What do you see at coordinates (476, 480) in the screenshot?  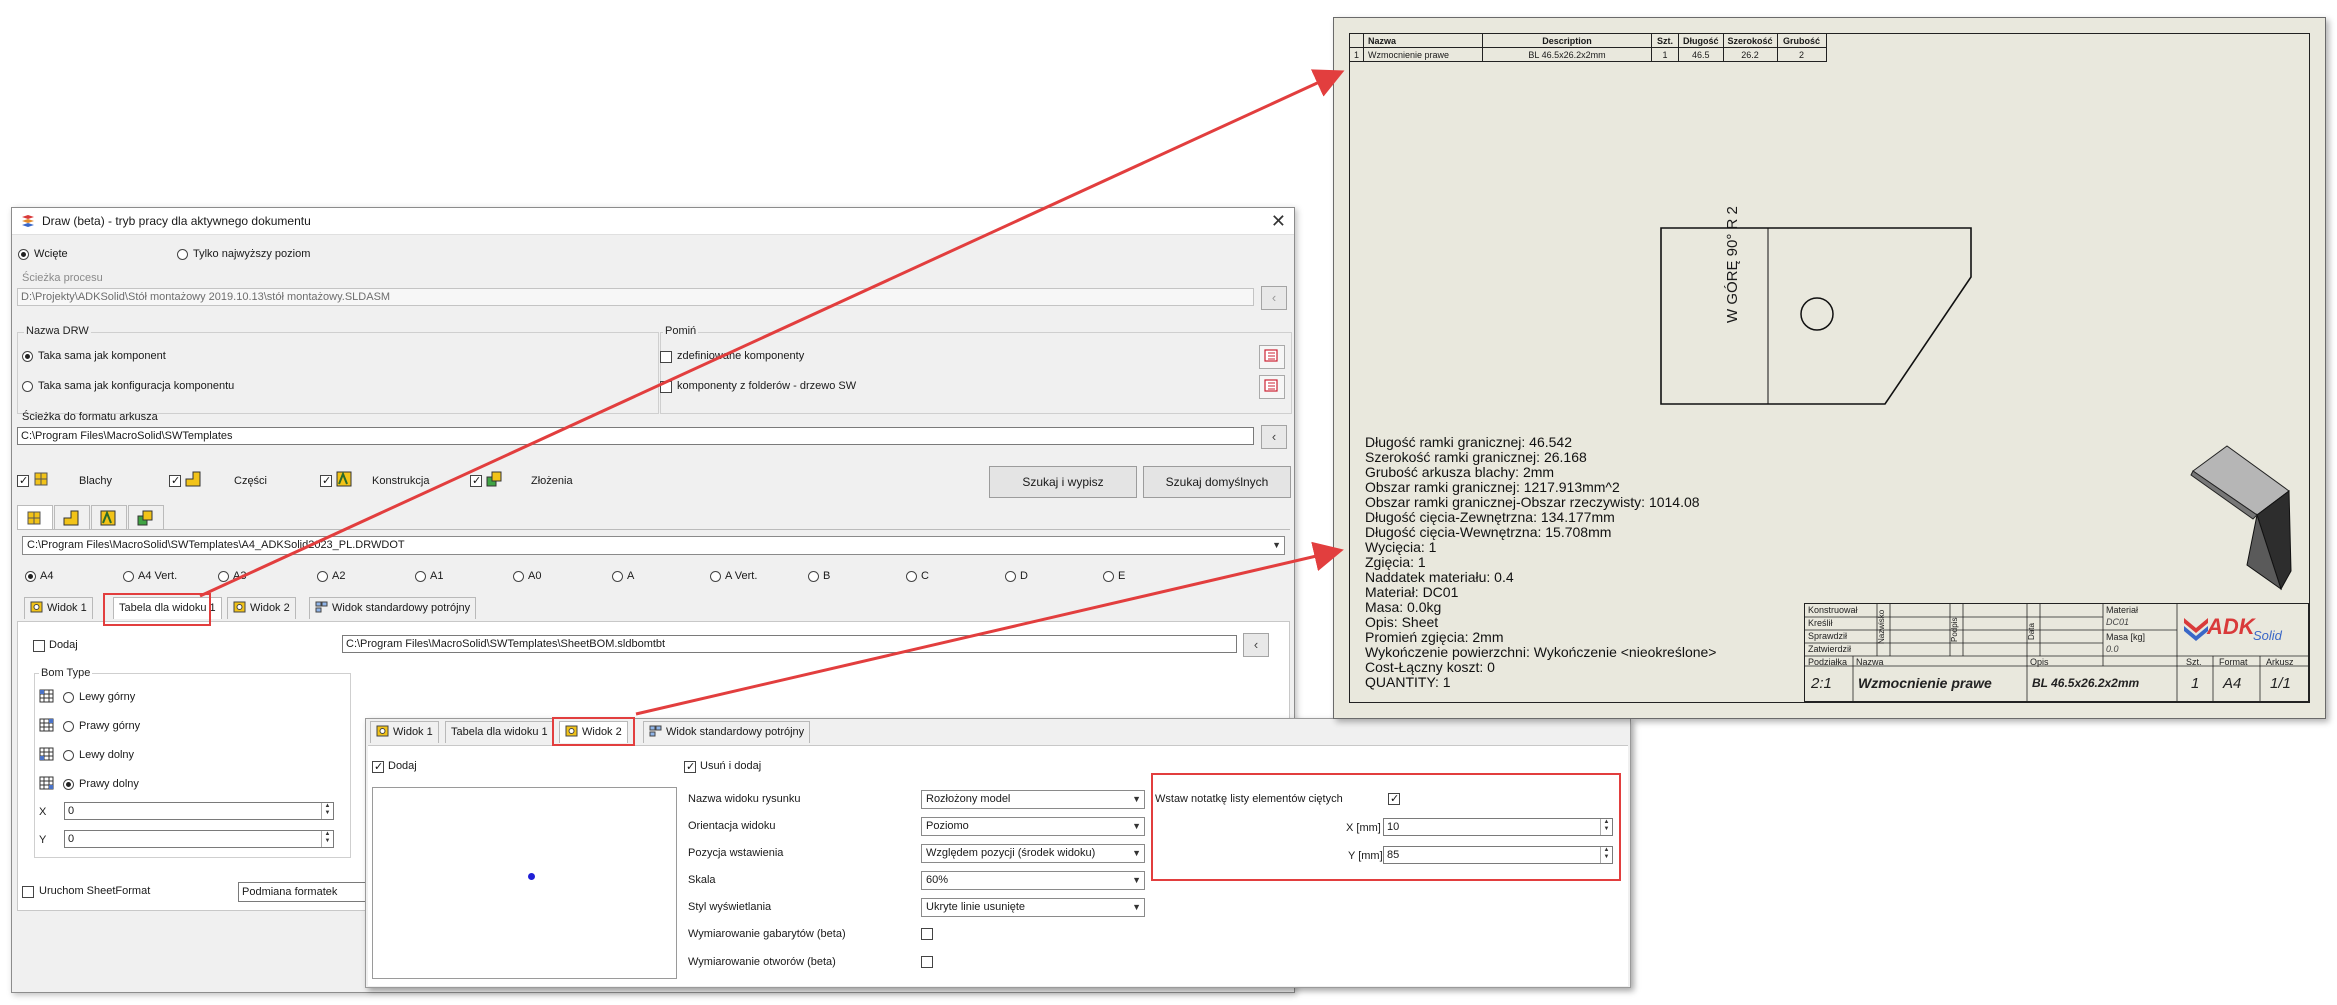 I see `zlozenia-checkbox` at bounding box center [476, 480].